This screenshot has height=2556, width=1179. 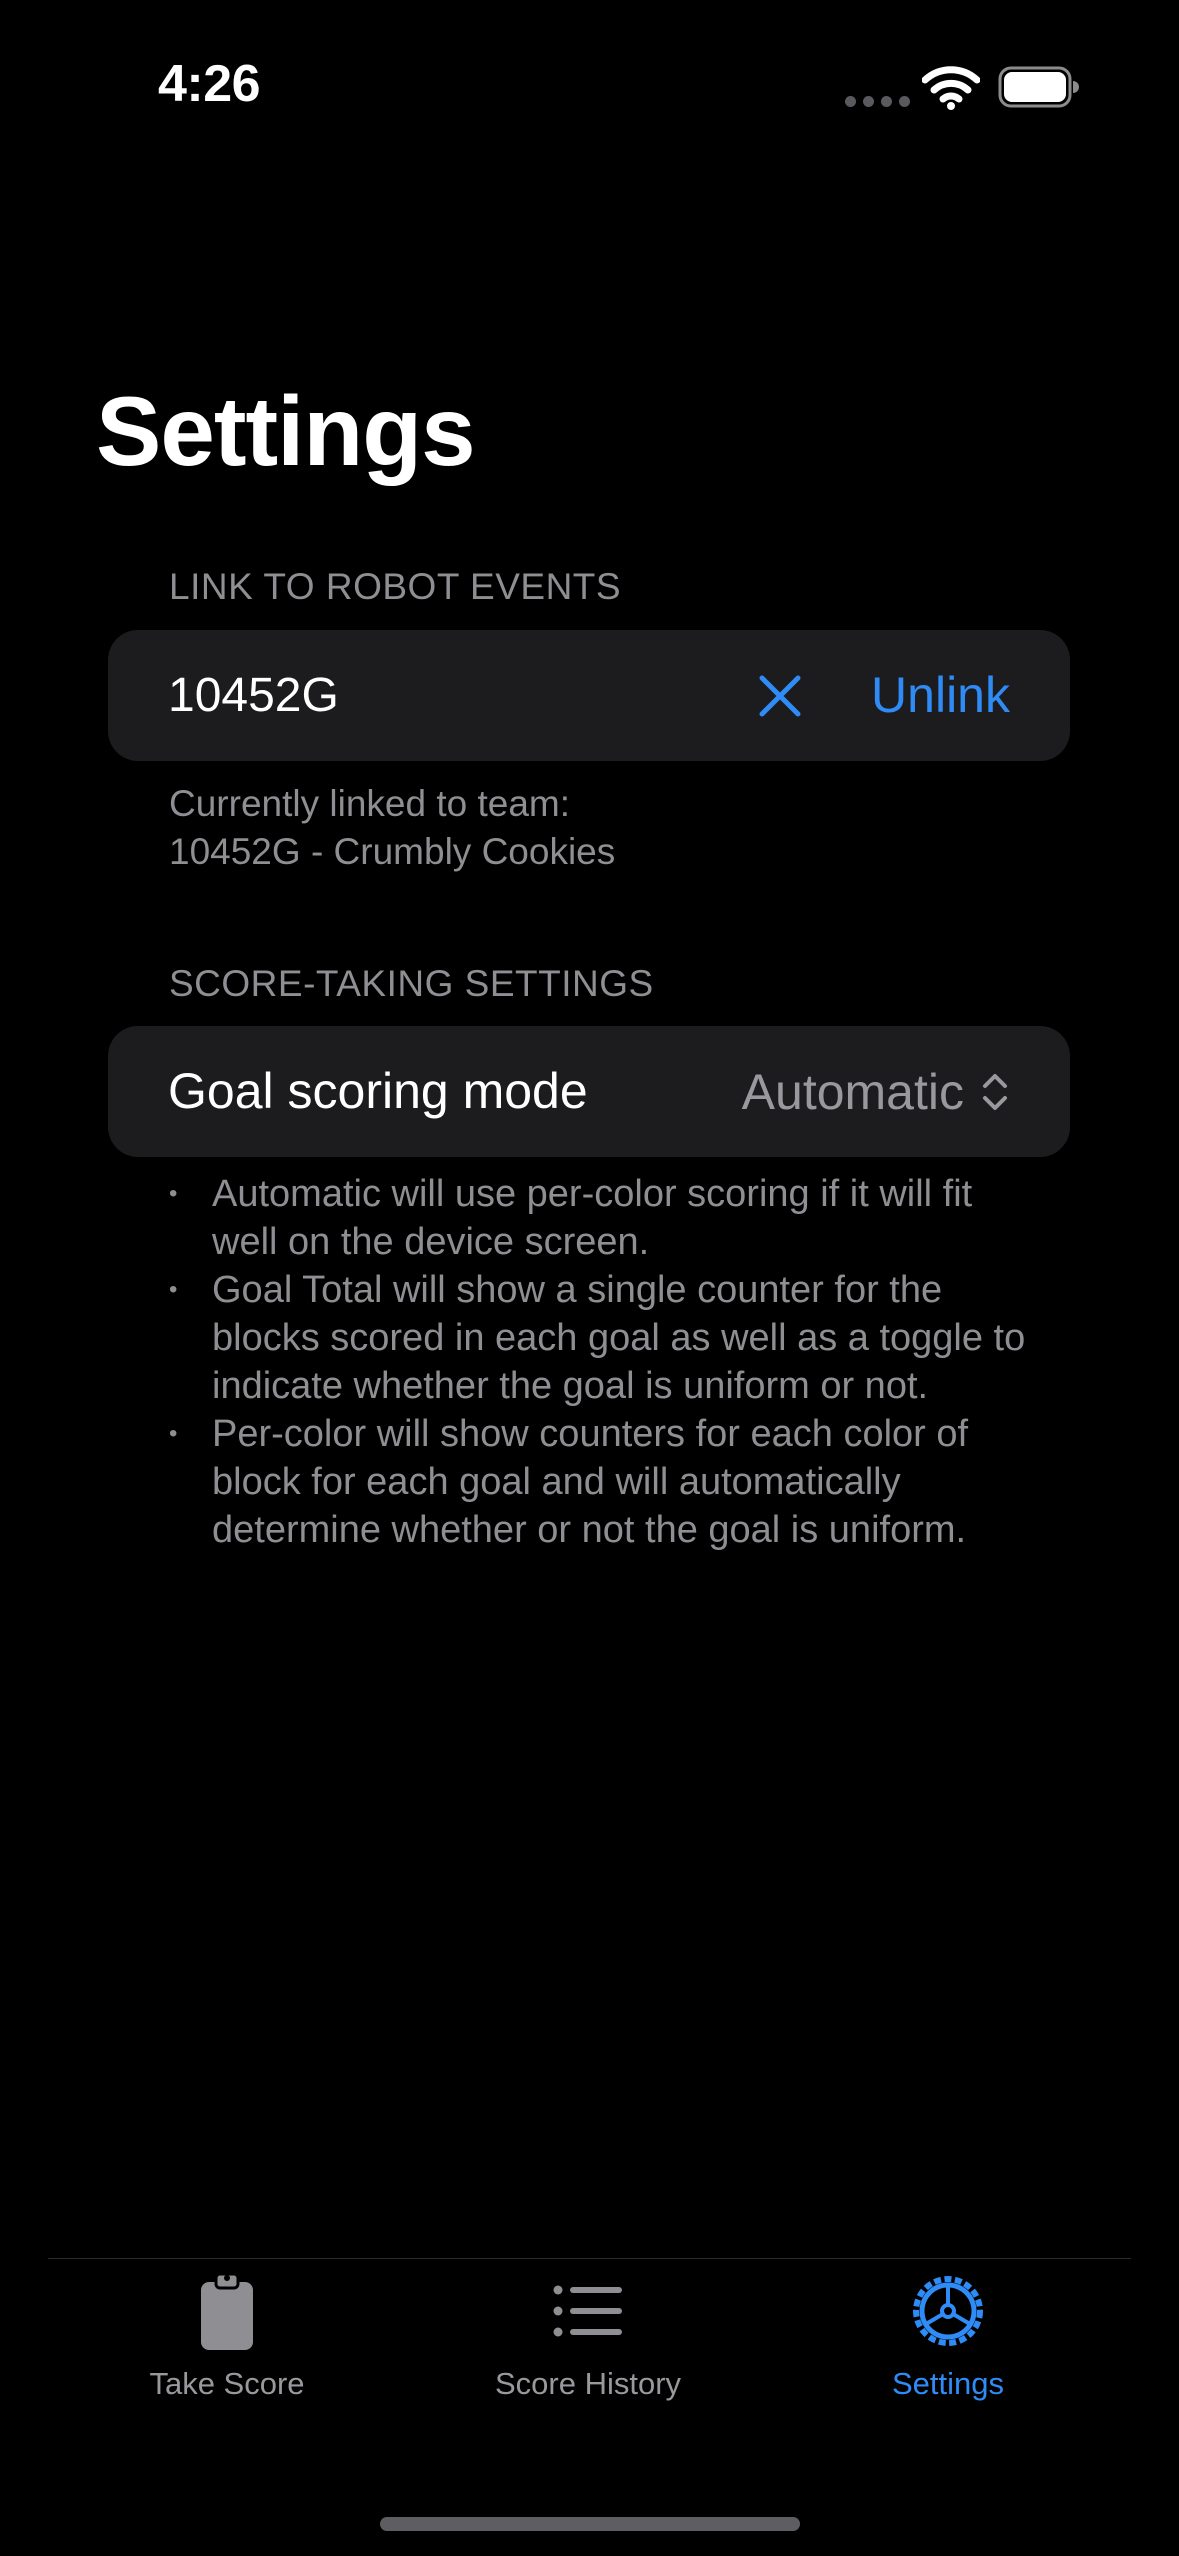 What do you see at coordinates (877, 101) in the screenshot?
I see `cellular-signal-icon` at bounding box center [877, 101].